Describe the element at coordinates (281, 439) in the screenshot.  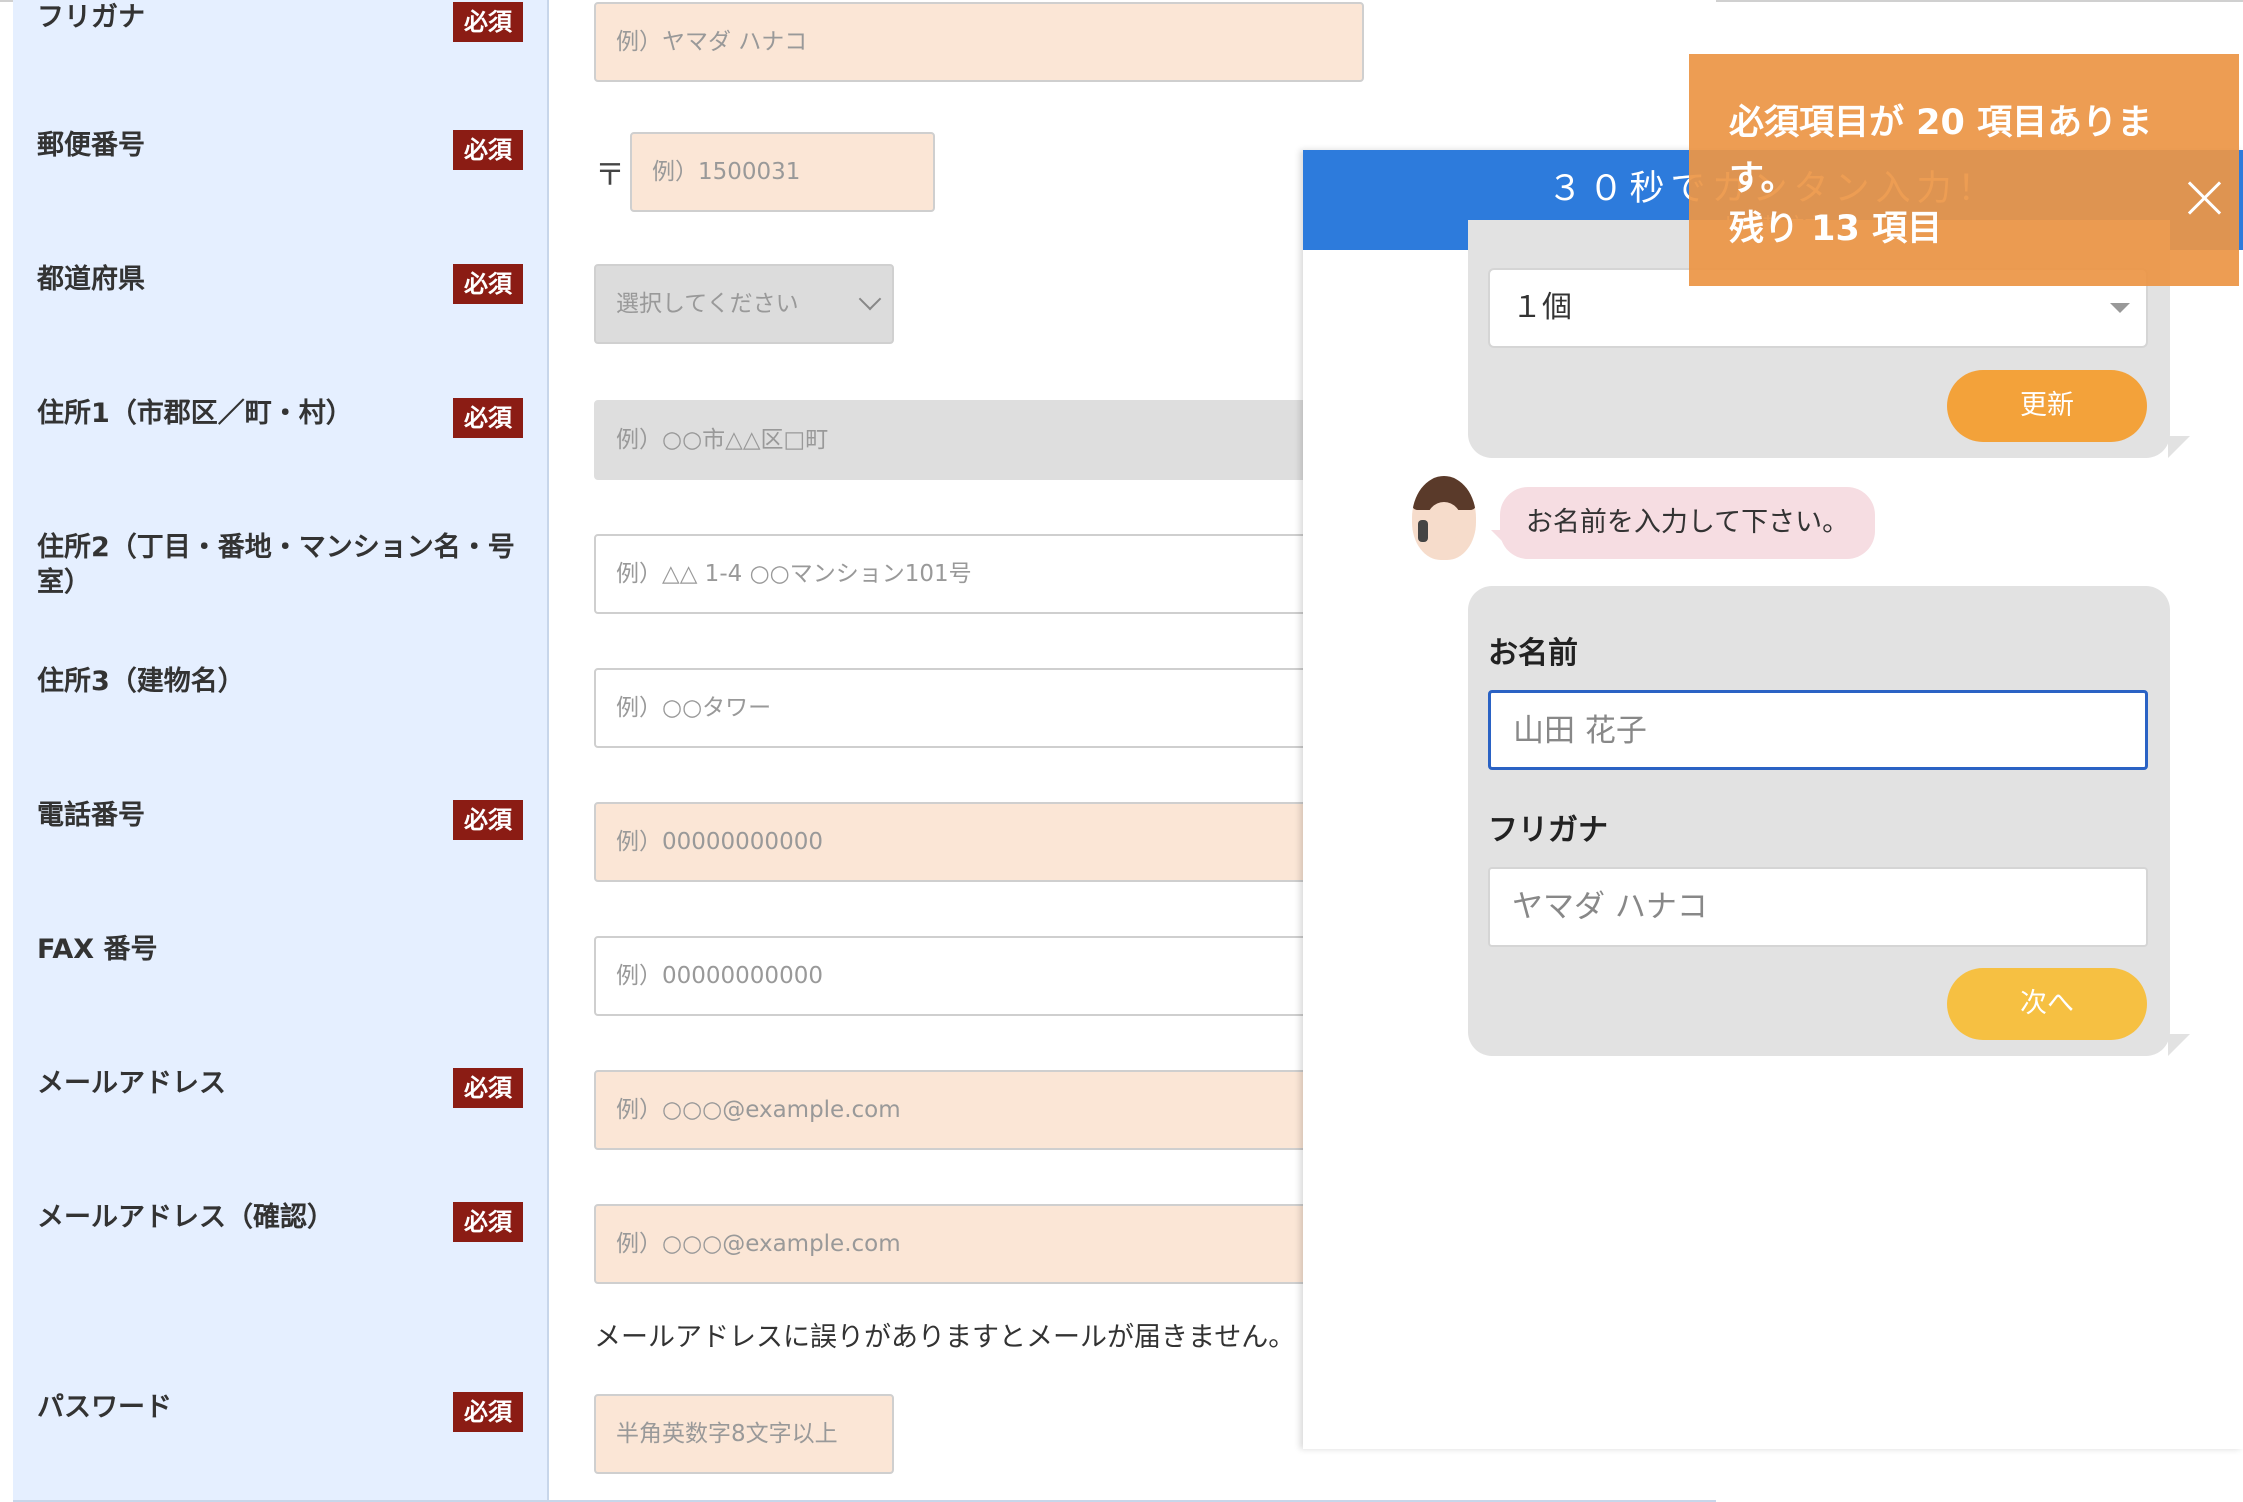
I see `row-label-cell: 住所1（市郡区／町・村） 必須` at that location.